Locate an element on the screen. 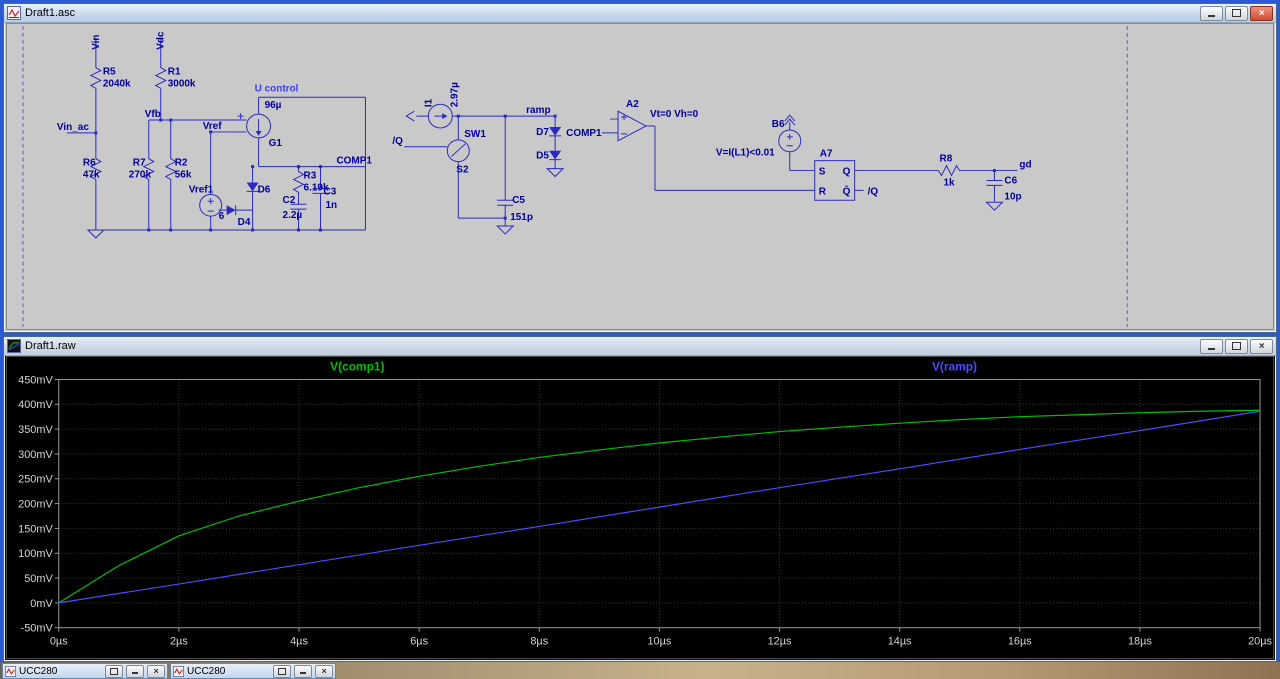 The height and width of the screenshot is (679, 1280). x-axis-tick-label: 20µs is located at coordinates (1260, 641).